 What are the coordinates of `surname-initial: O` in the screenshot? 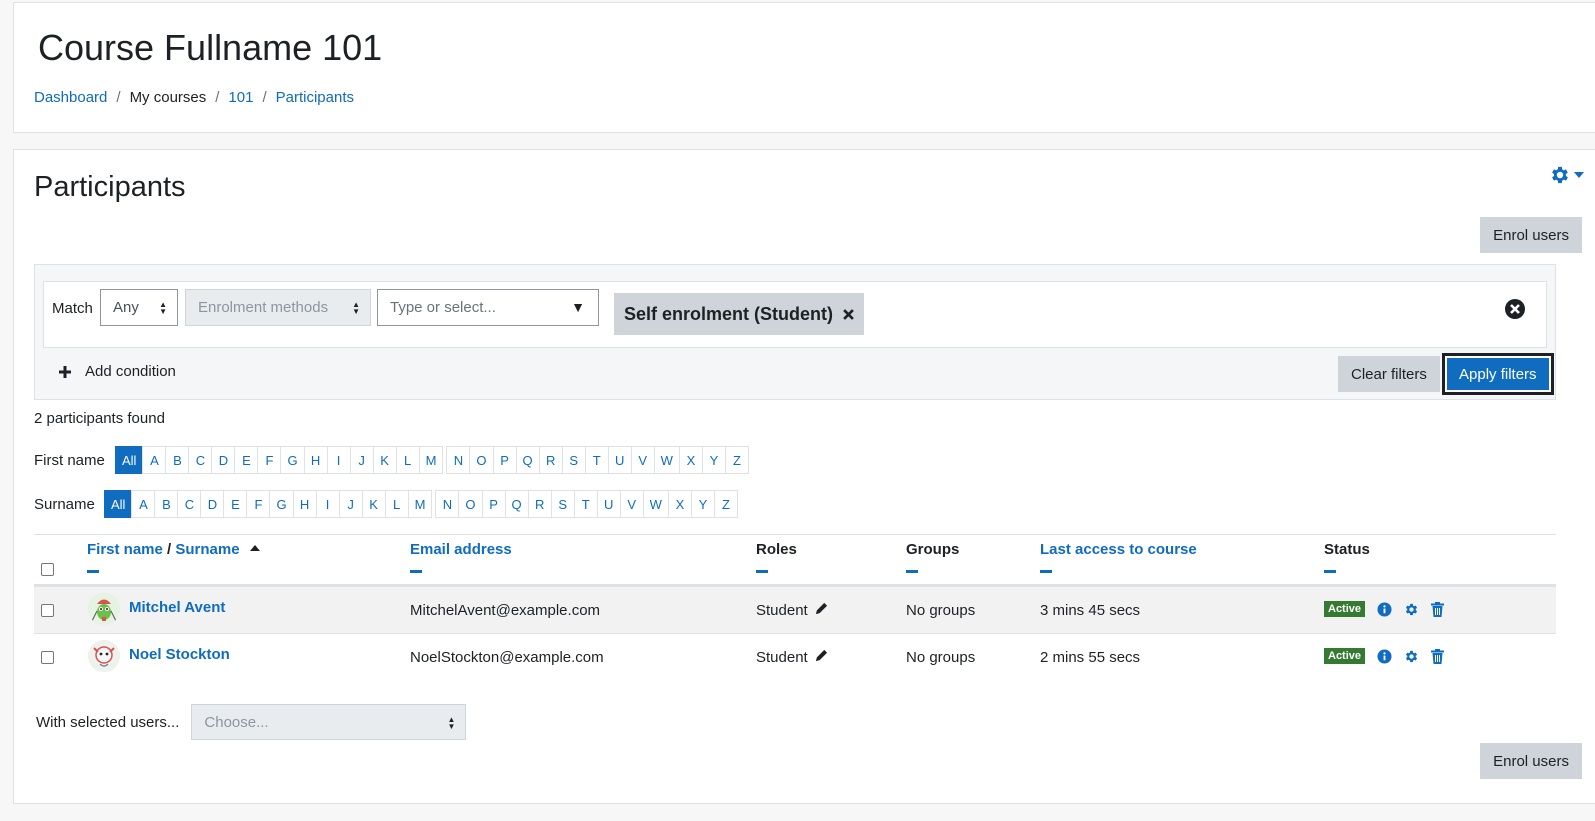 It's located at (470, 504).